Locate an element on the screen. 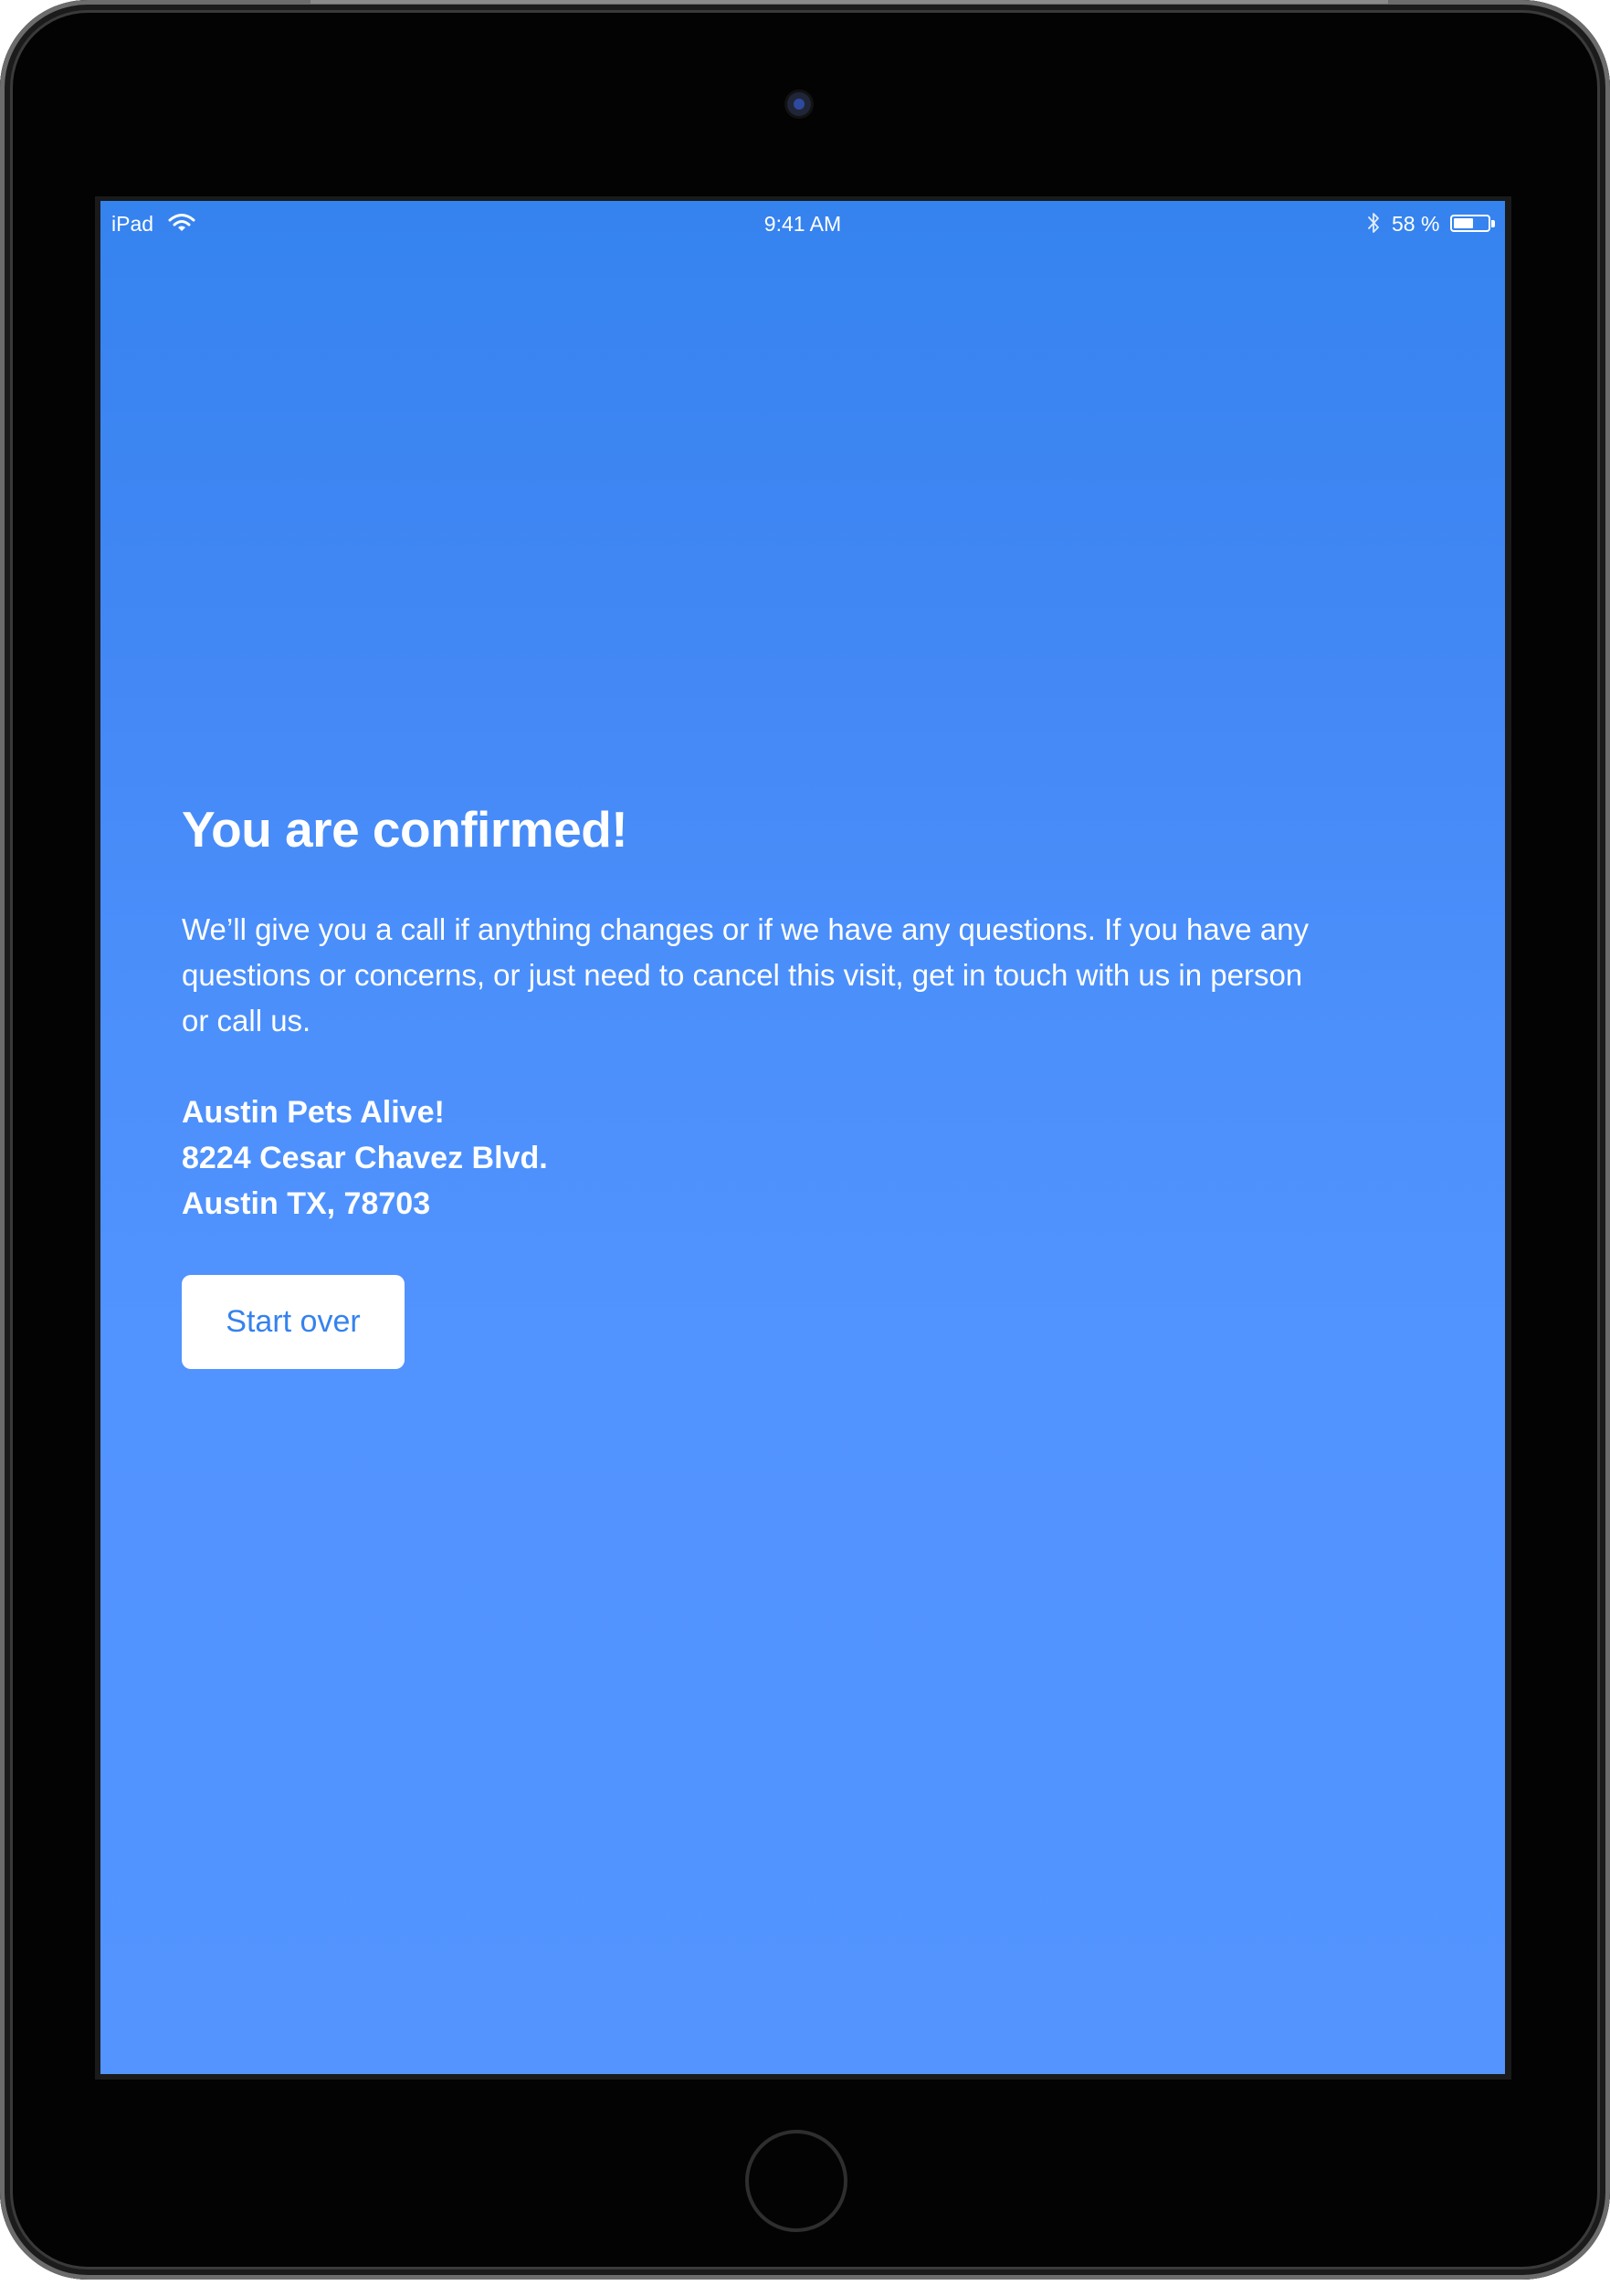  battery-tip is located at coordinates (1493, 223).